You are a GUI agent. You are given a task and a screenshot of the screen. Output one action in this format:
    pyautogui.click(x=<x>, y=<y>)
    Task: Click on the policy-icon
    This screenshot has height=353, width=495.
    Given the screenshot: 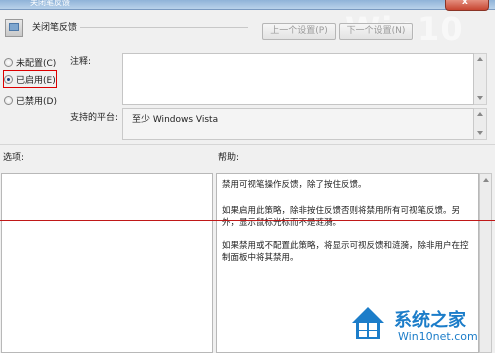 What is the action you would take?
    pyautogui.click(x=14, y=28)
    